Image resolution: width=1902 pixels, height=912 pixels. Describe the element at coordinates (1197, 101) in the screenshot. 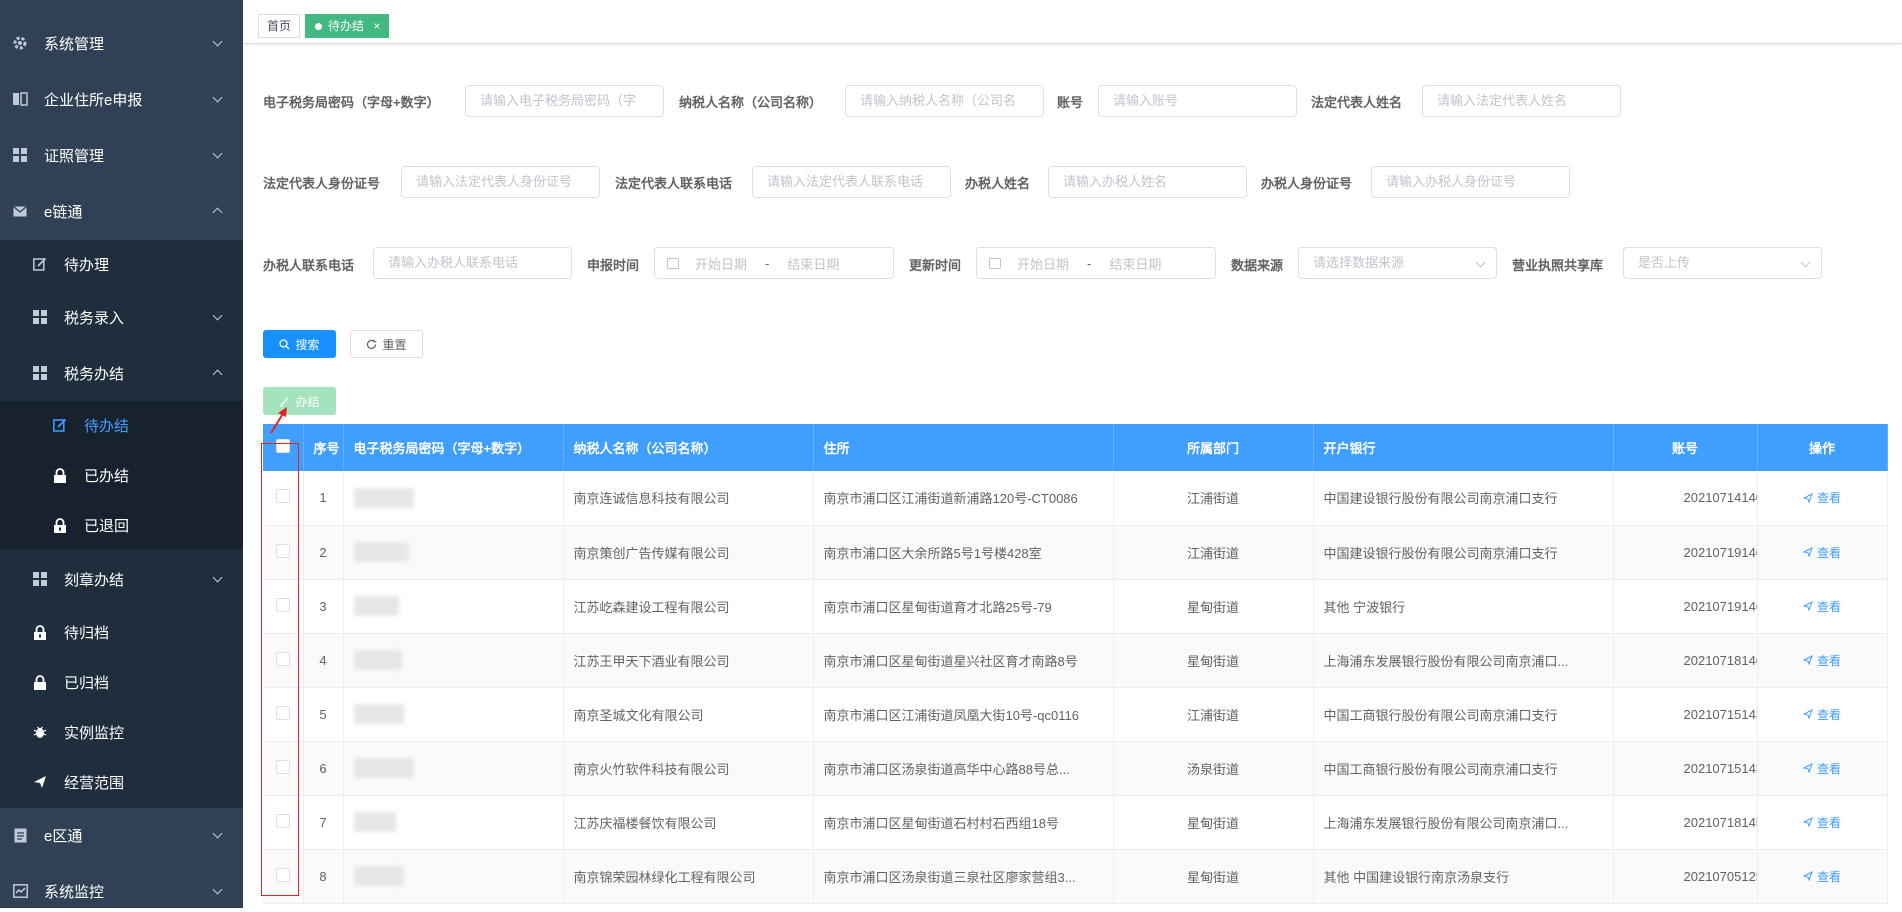

I see `account-input: 请输入账号` at that location.